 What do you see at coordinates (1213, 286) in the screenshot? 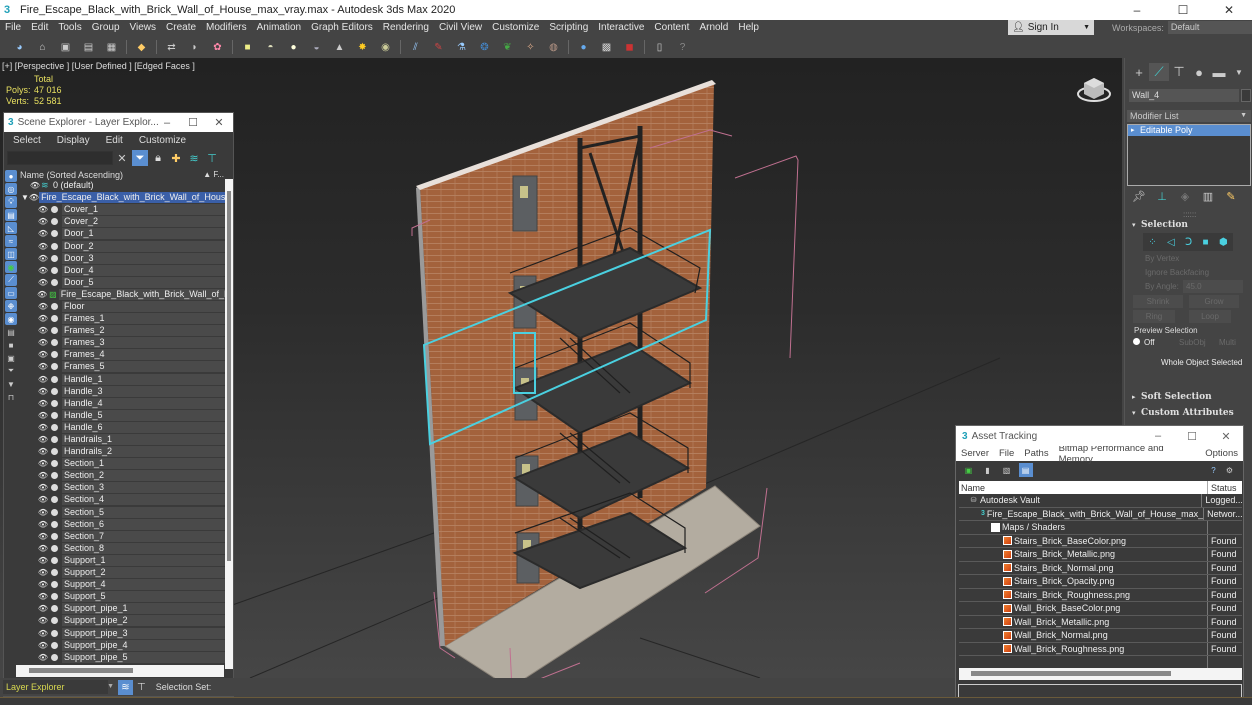
I see `angle-spinner: 45.0` at bounding box center [1213, 286].